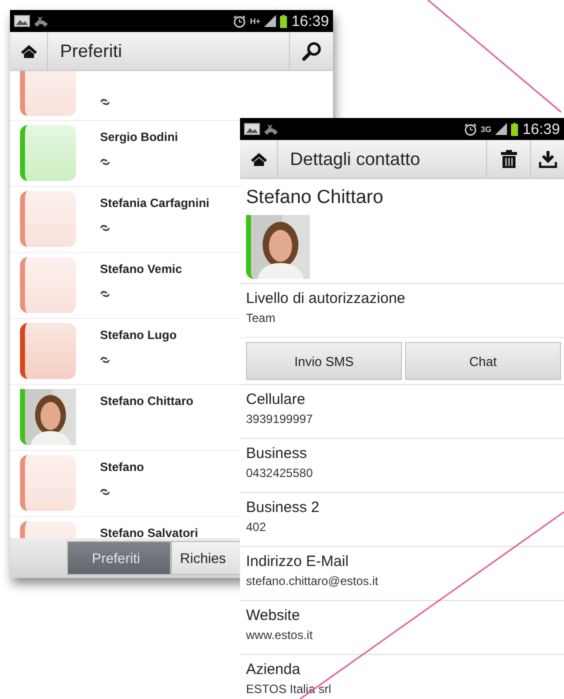 This screenshot has height=699, width=564. I want to click on field-label: Livello di autorizzazione, so click(326, 298).